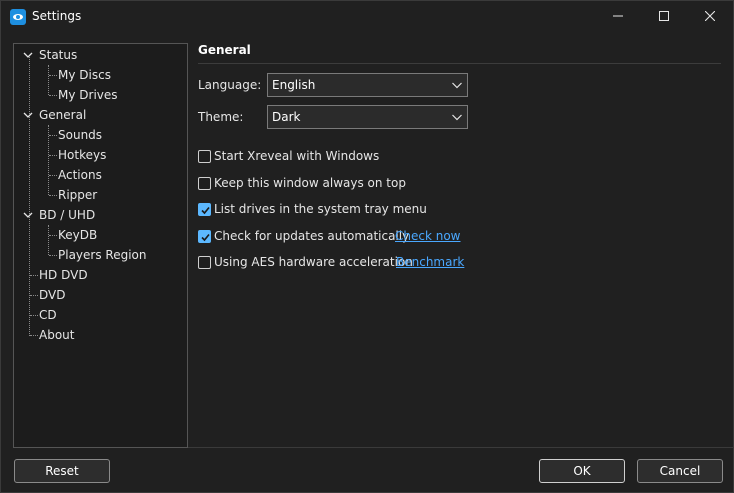 The height and width of the screenshot is (493, 734). Describe the element at coordinates (62, 471) in the screenshot. I see `reset-button: Reset` at that location.